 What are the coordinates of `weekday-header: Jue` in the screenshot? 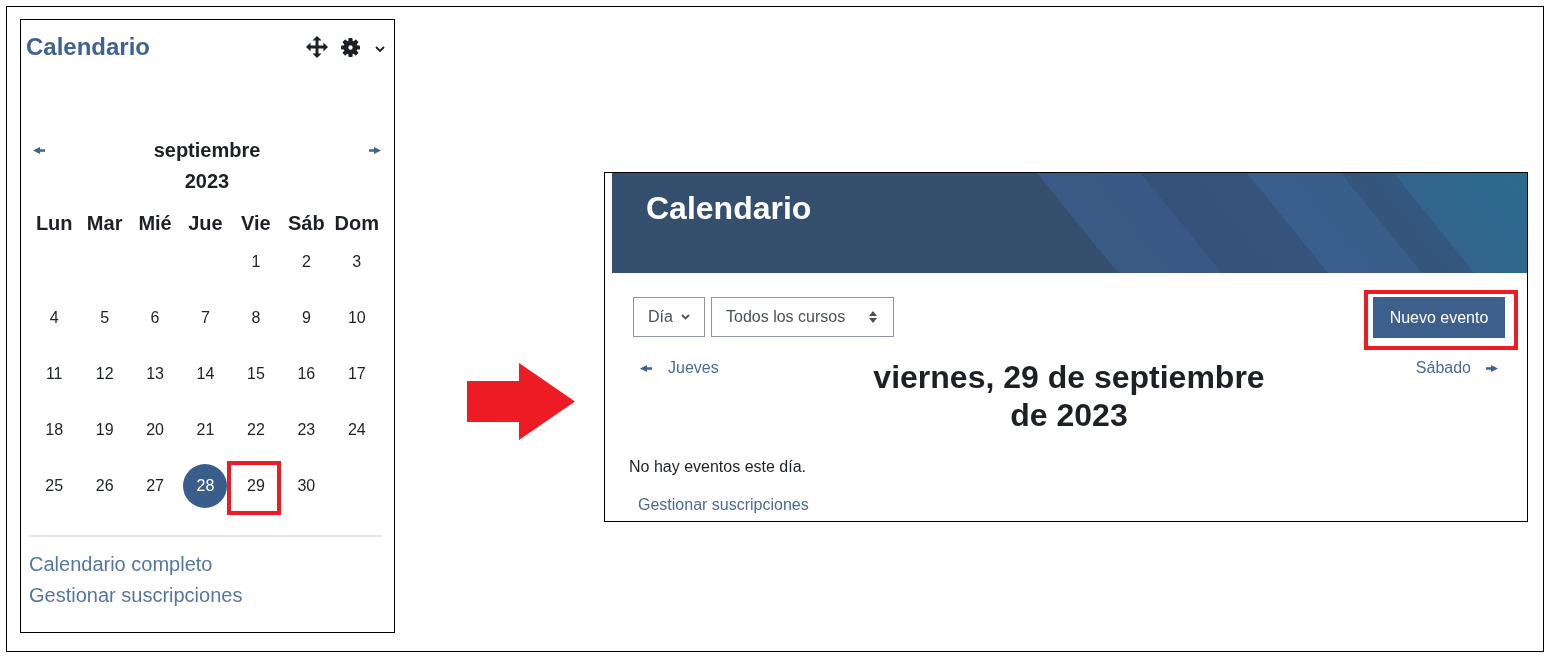 It's located at (205, 223).